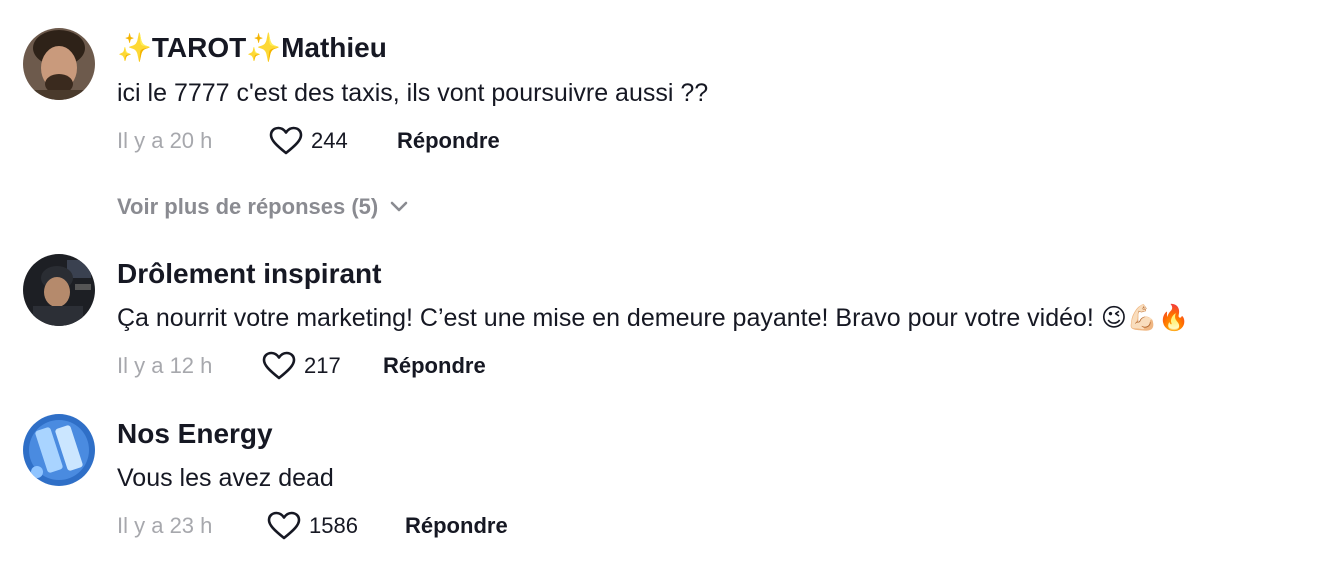 This screenshot has height=566, width=1344. What do you see at coordinates (165, 365) in the screenshot?
I see `comment-time: Il y a 12 h` at bounding box center [165, 365].